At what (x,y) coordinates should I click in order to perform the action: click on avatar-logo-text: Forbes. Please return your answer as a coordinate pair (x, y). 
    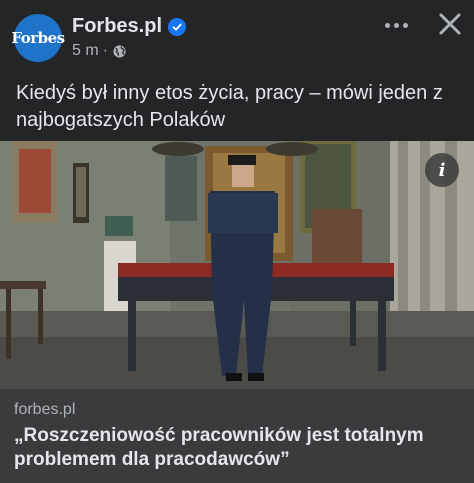
    Looking at the image, I should click on (38, 38).